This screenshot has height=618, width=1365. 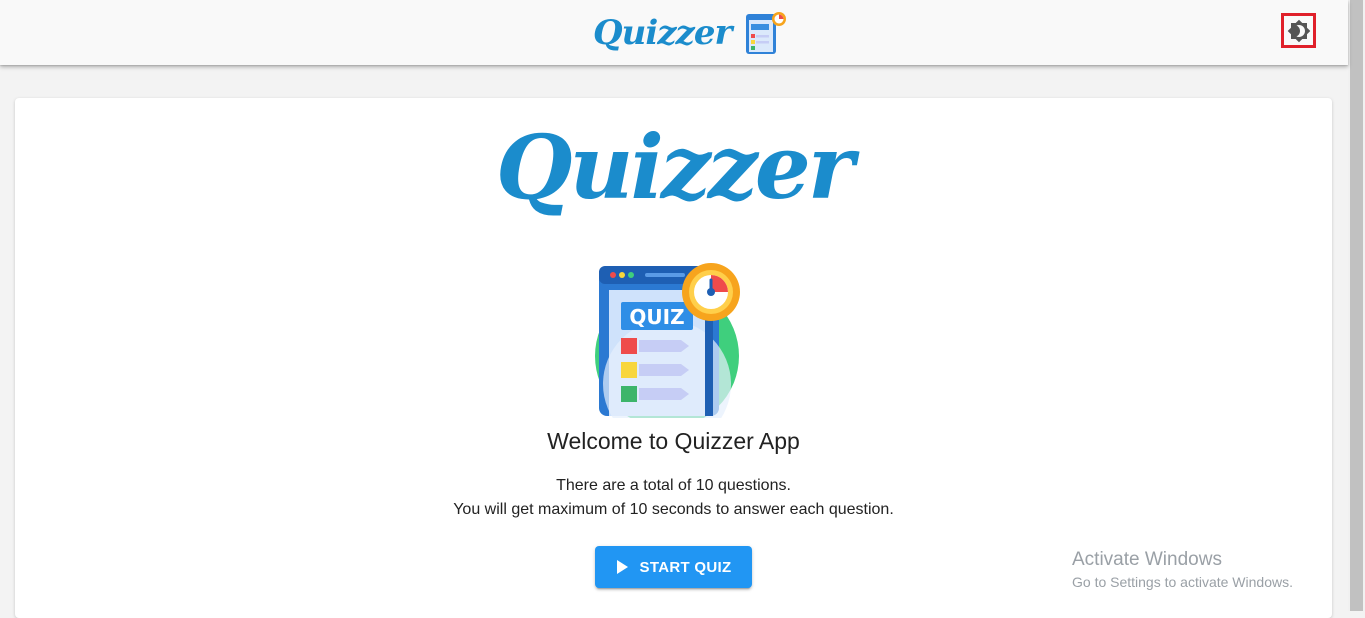 What do you see at coordinates (667, 340) in the screenshot?
I see `quiz-app-icon: QUIZ` at bounding box center [667, 340].